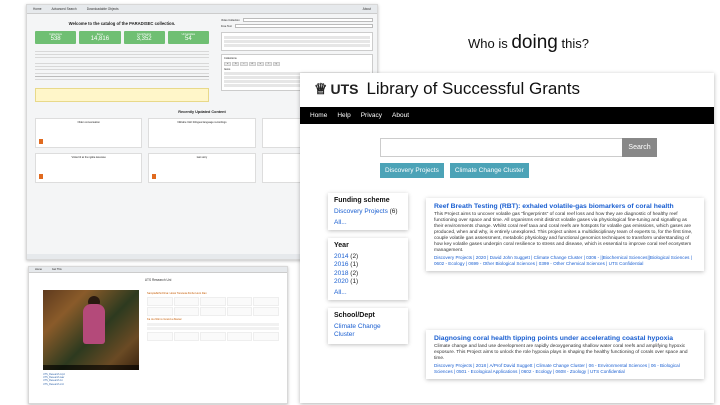  What do you see at coordinates (103, 9) in the screenshot?
I see `nav-downloadable: Downloadable Objects` at bounding box center [103, 9].